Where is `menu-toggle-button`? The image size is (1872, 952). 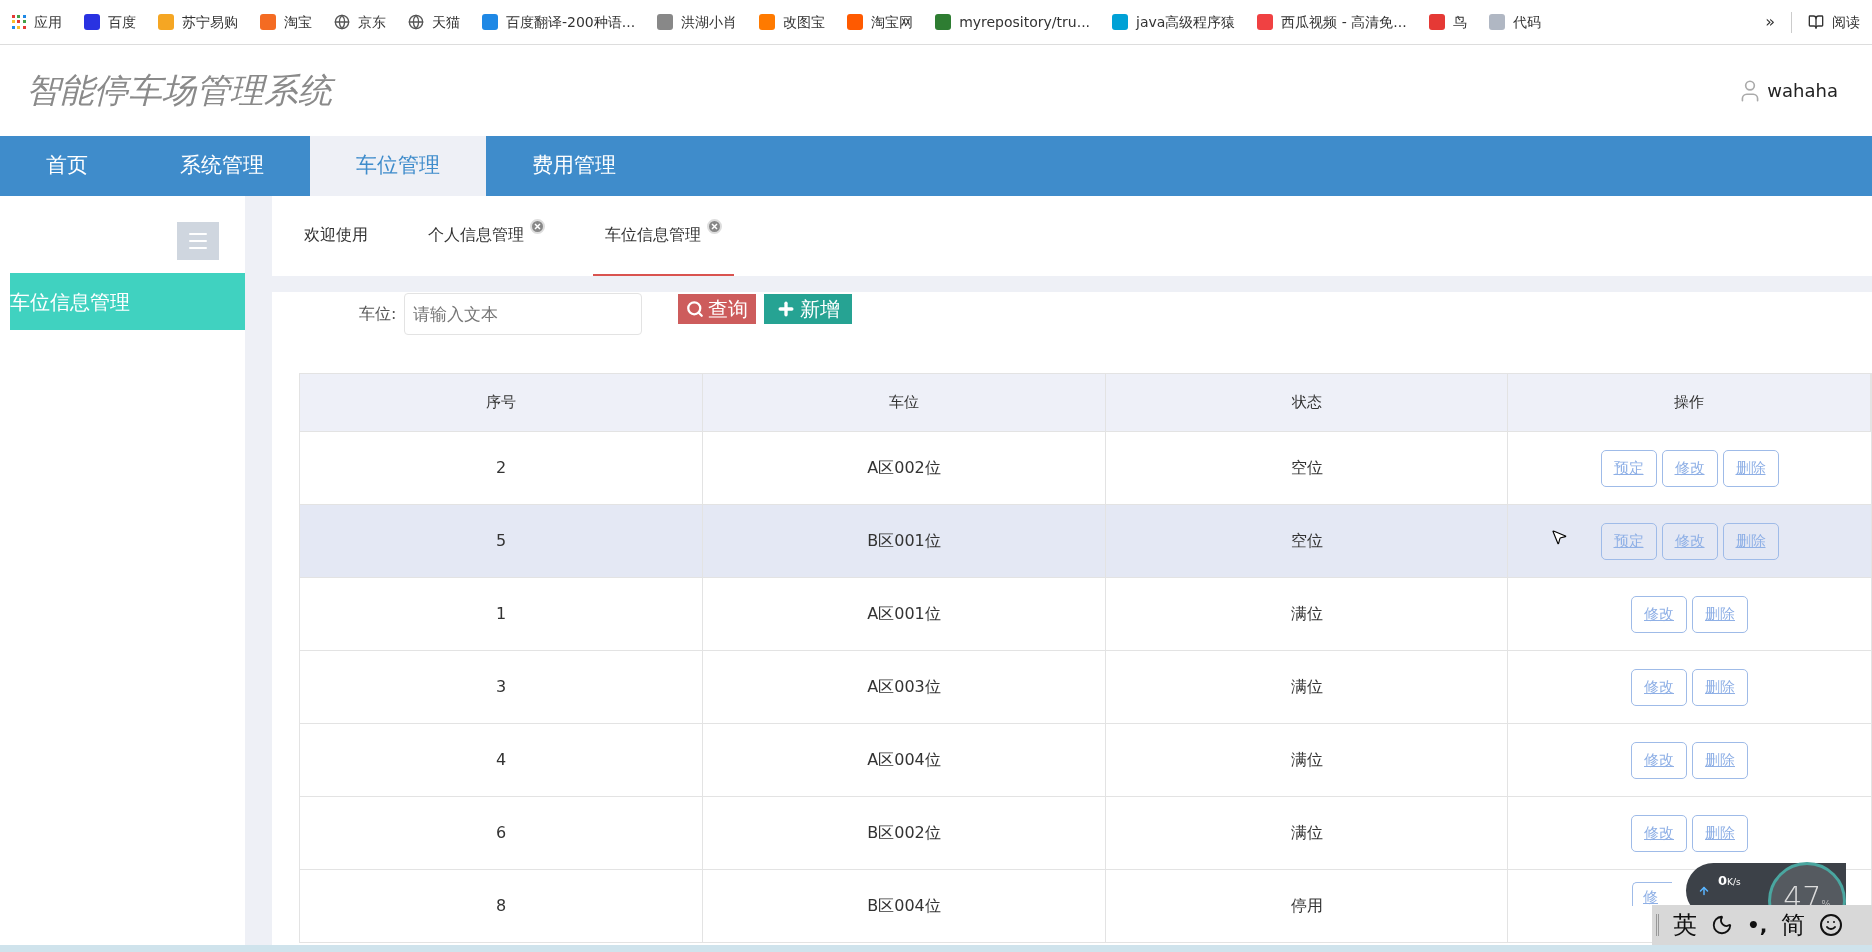
menu-toggle-button is located at coordinates (198, 241).